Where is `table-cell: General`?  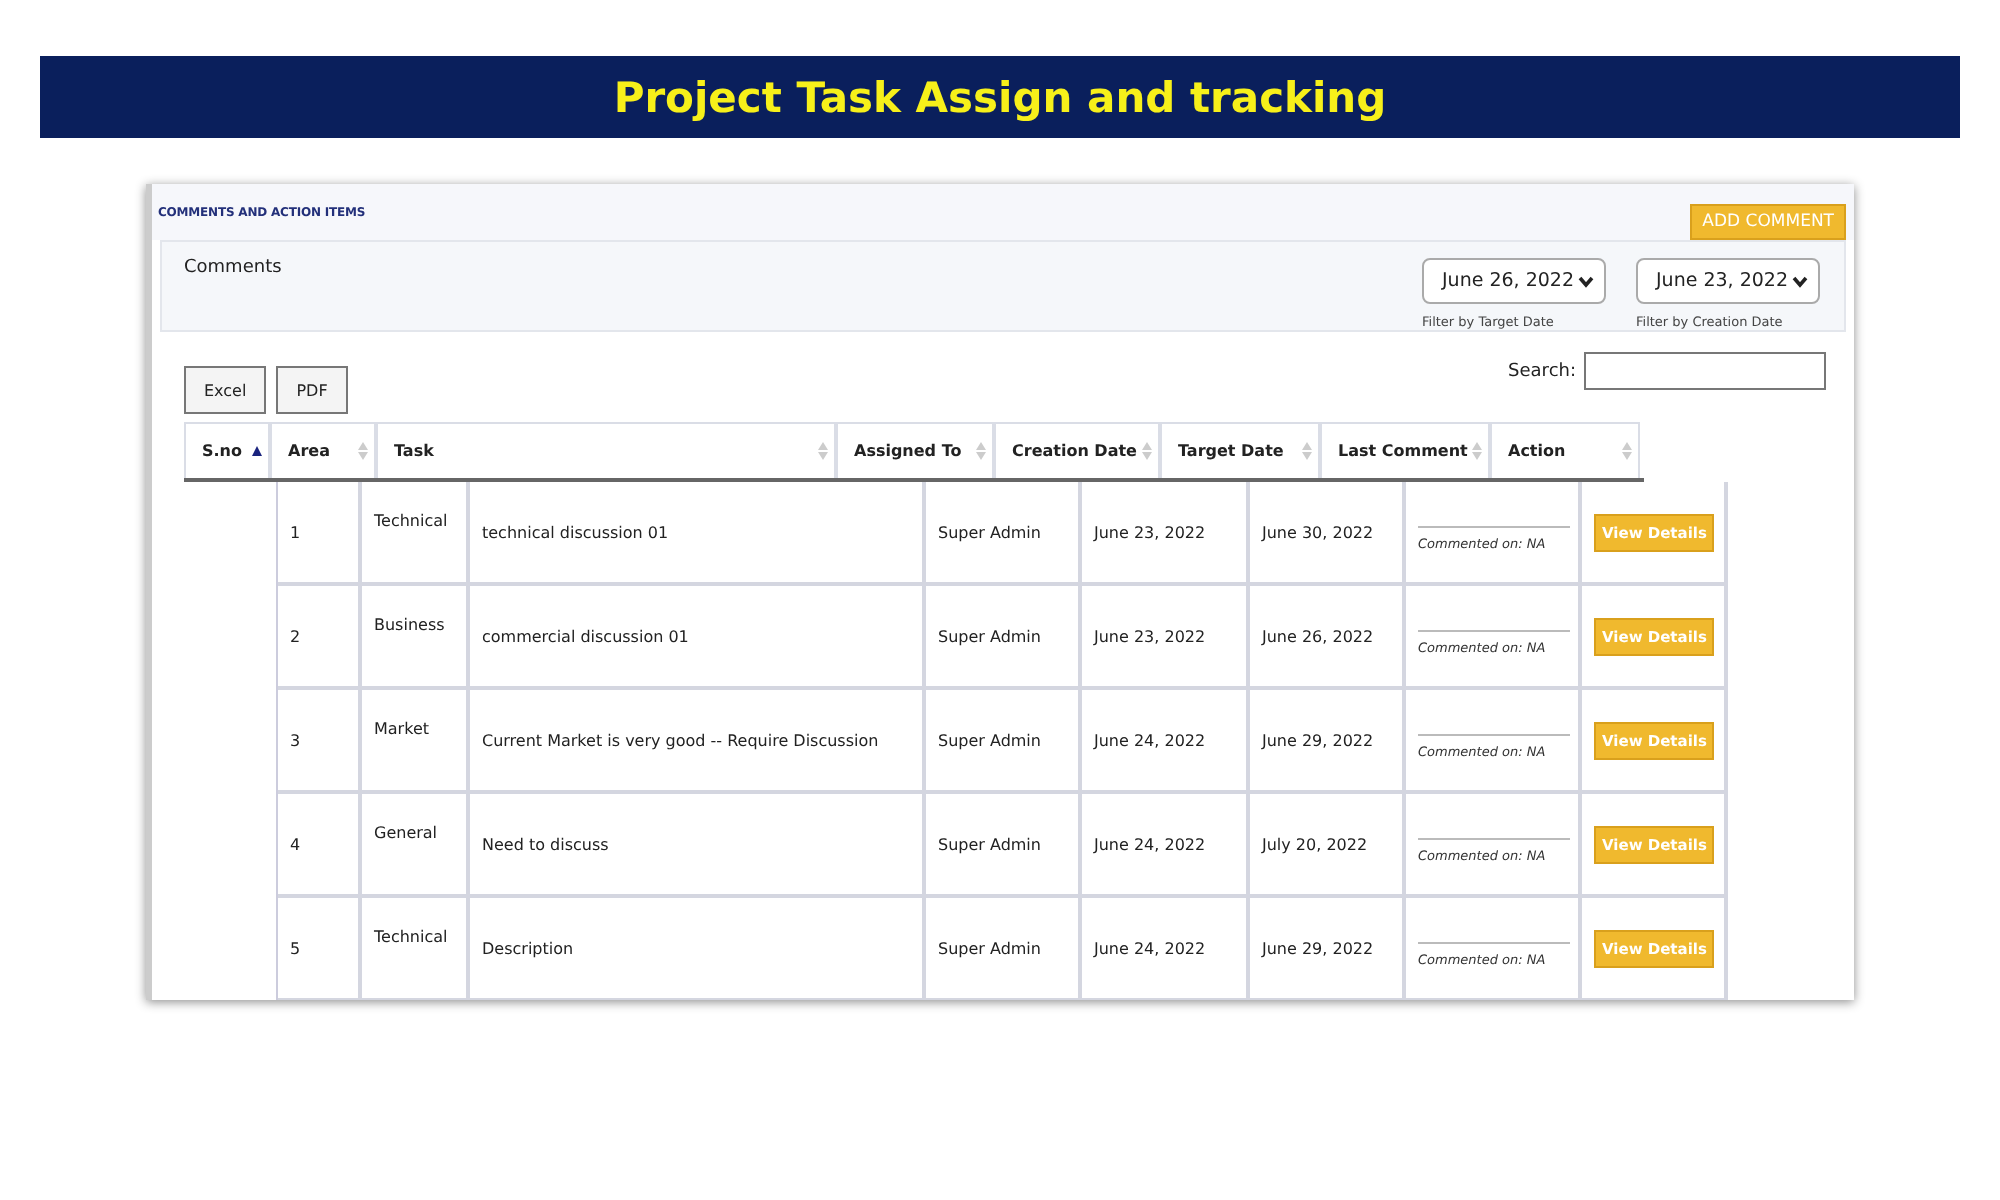
table-cell: General is located at coordinates (416, 846).